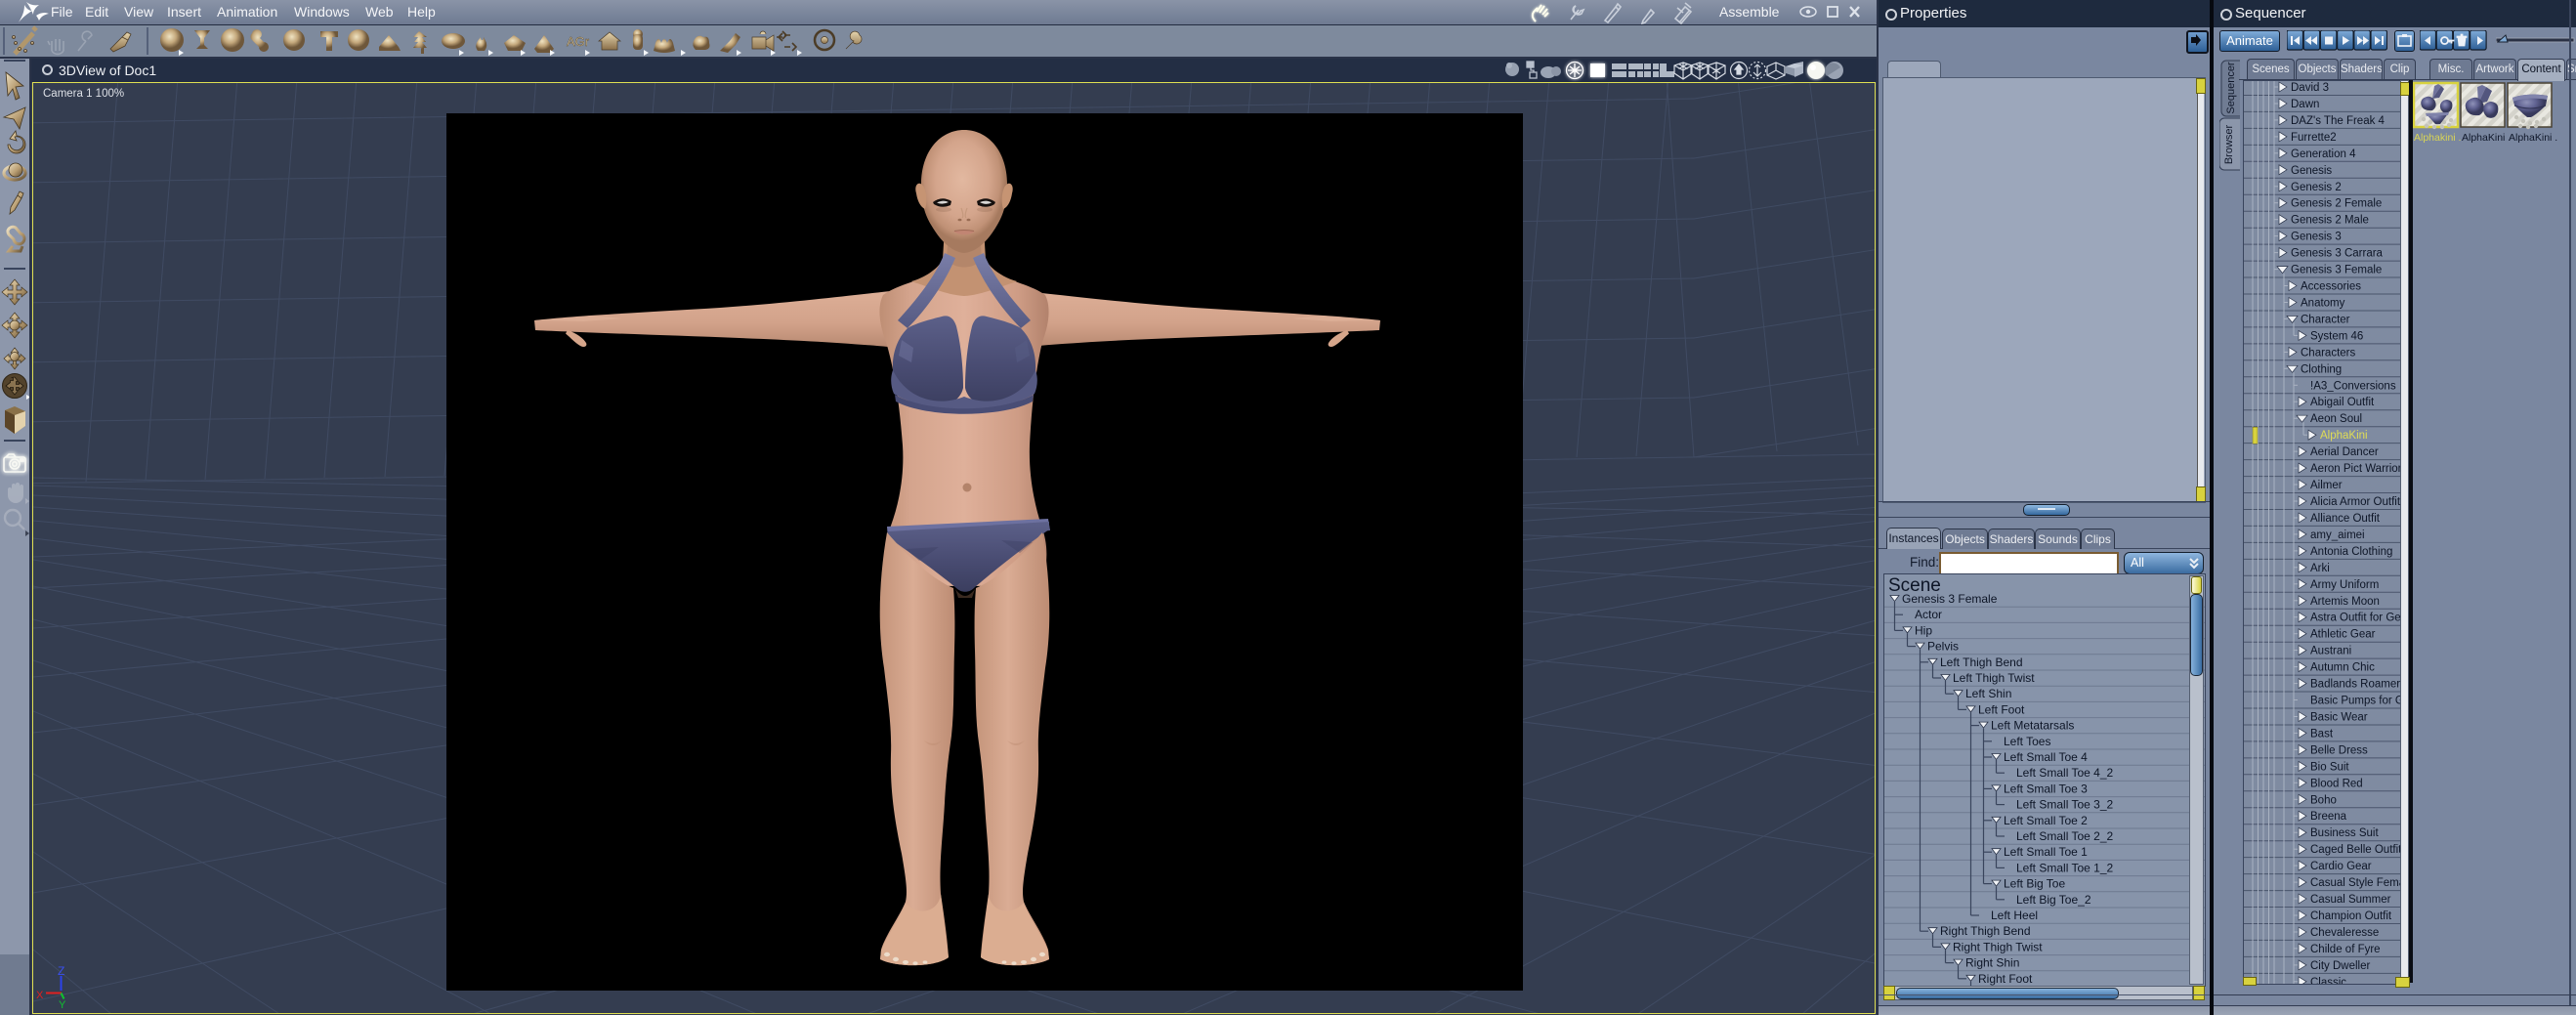 The width and height of the screenshot is (2576, 1015). I want to click on svg-text: Breena, so click(2328, 817).